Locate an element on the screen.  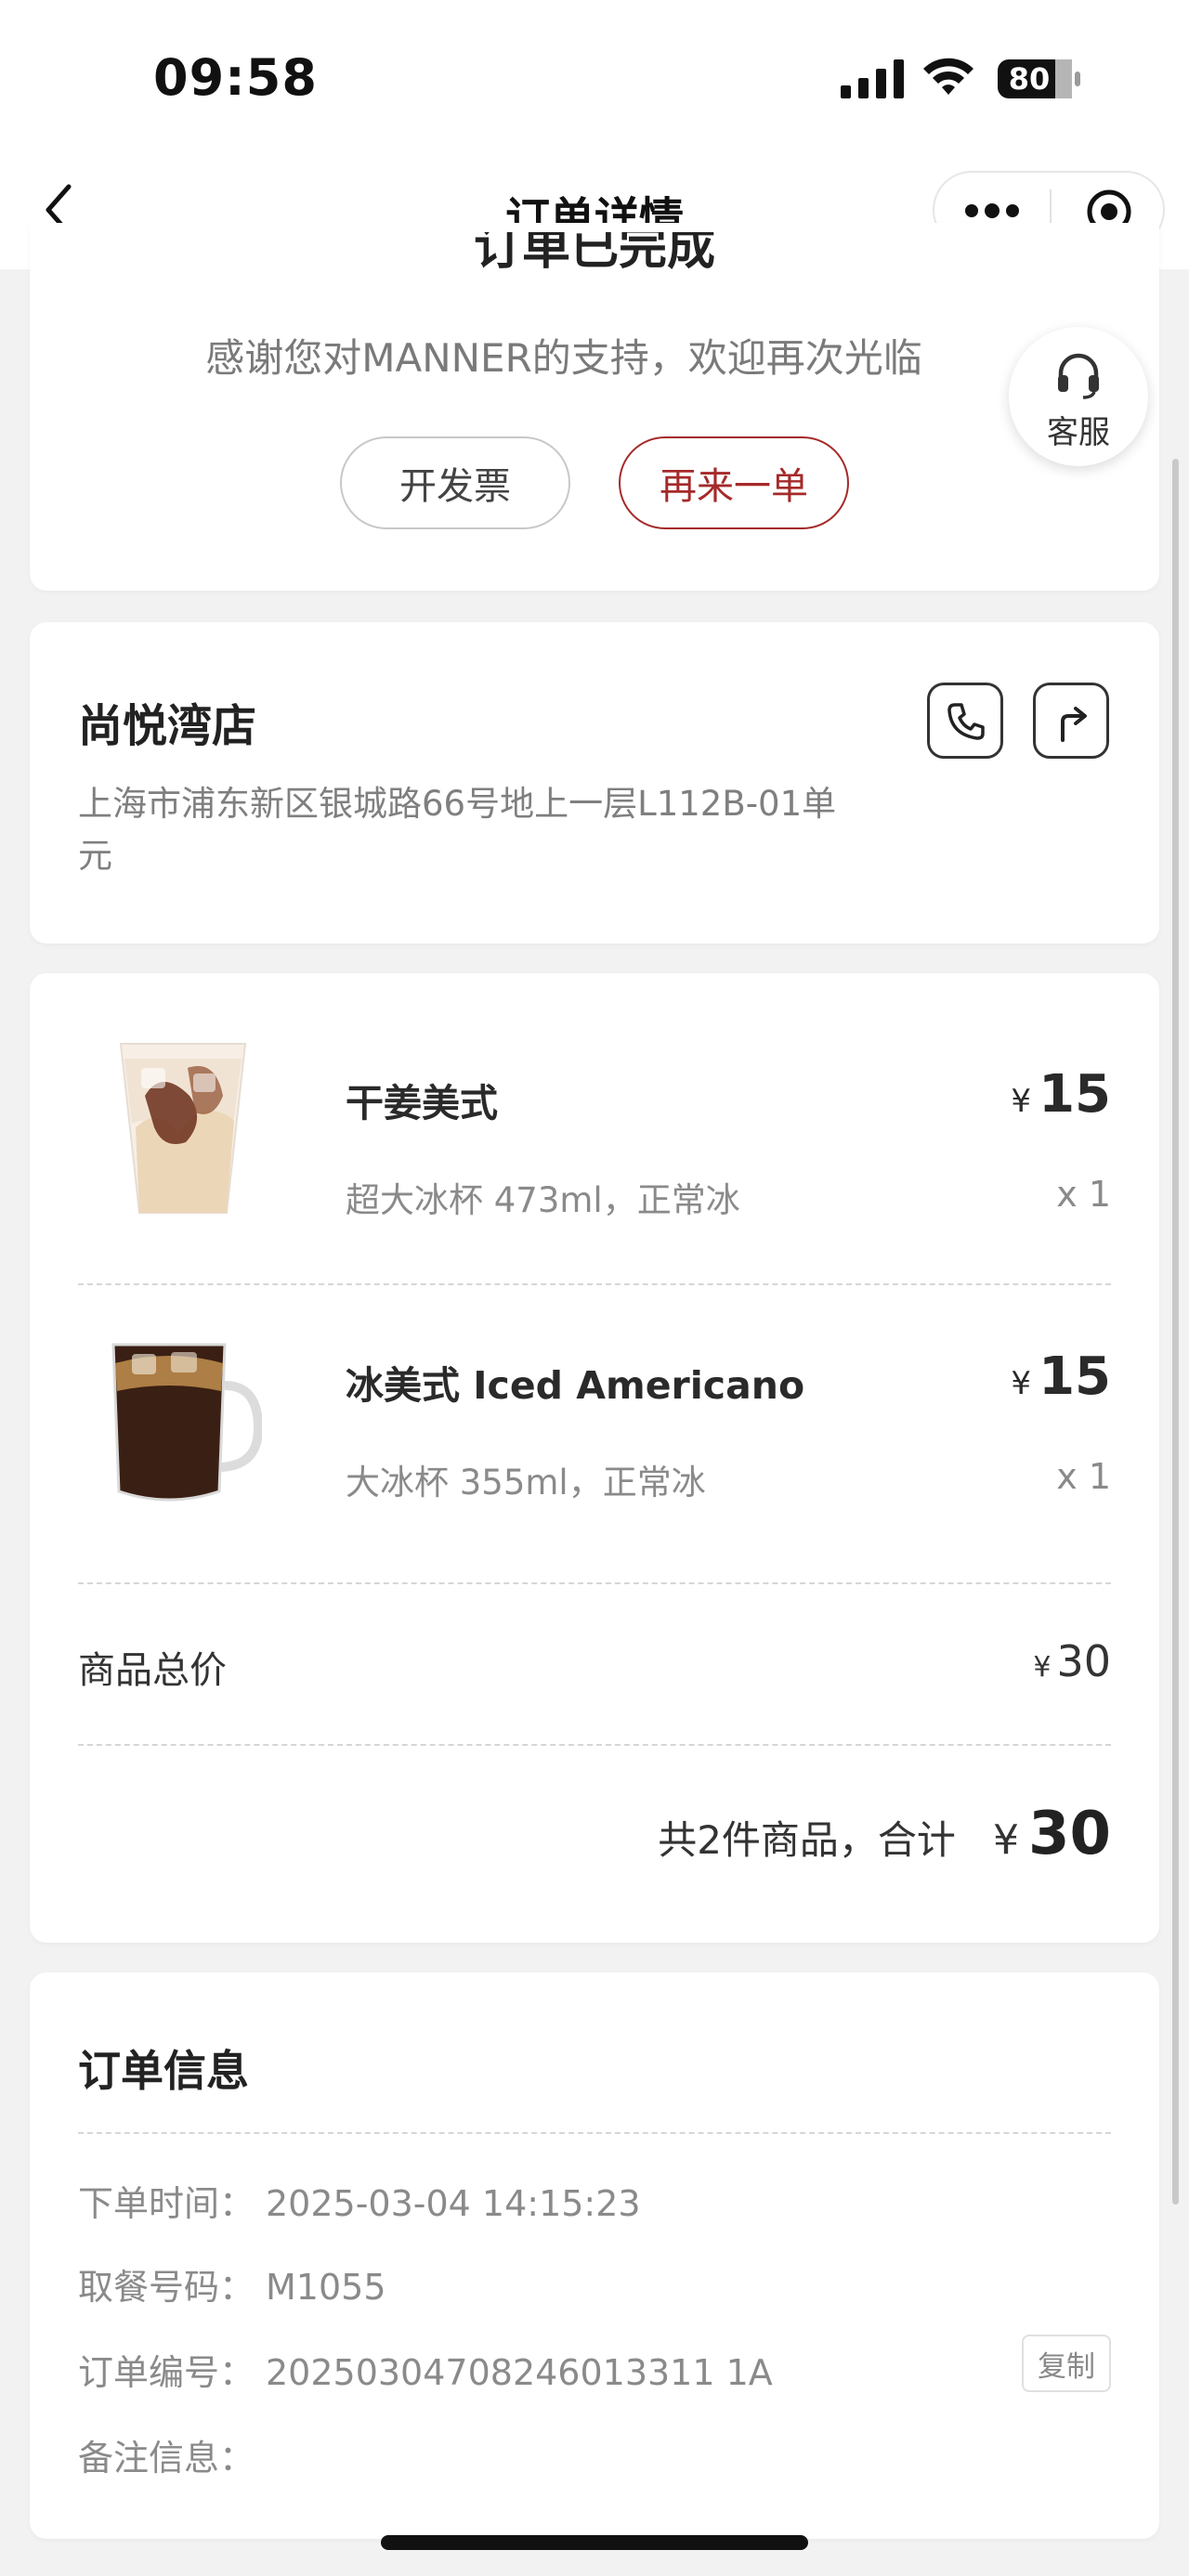
total-text: 共2件商品，合计 is located at coordinates (807, 1840).